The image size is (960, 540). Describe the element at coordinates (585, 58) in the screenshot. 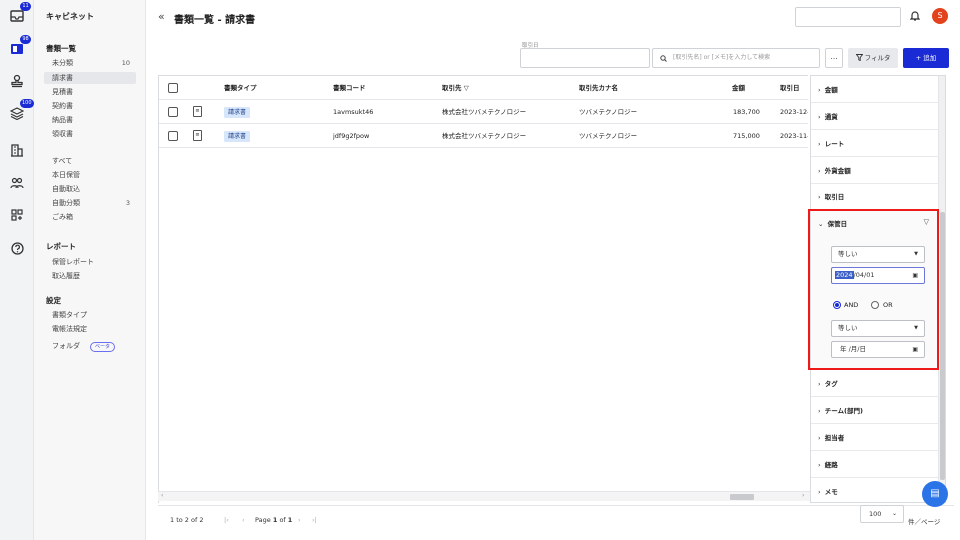

I see `transaction-date-input` at that location.